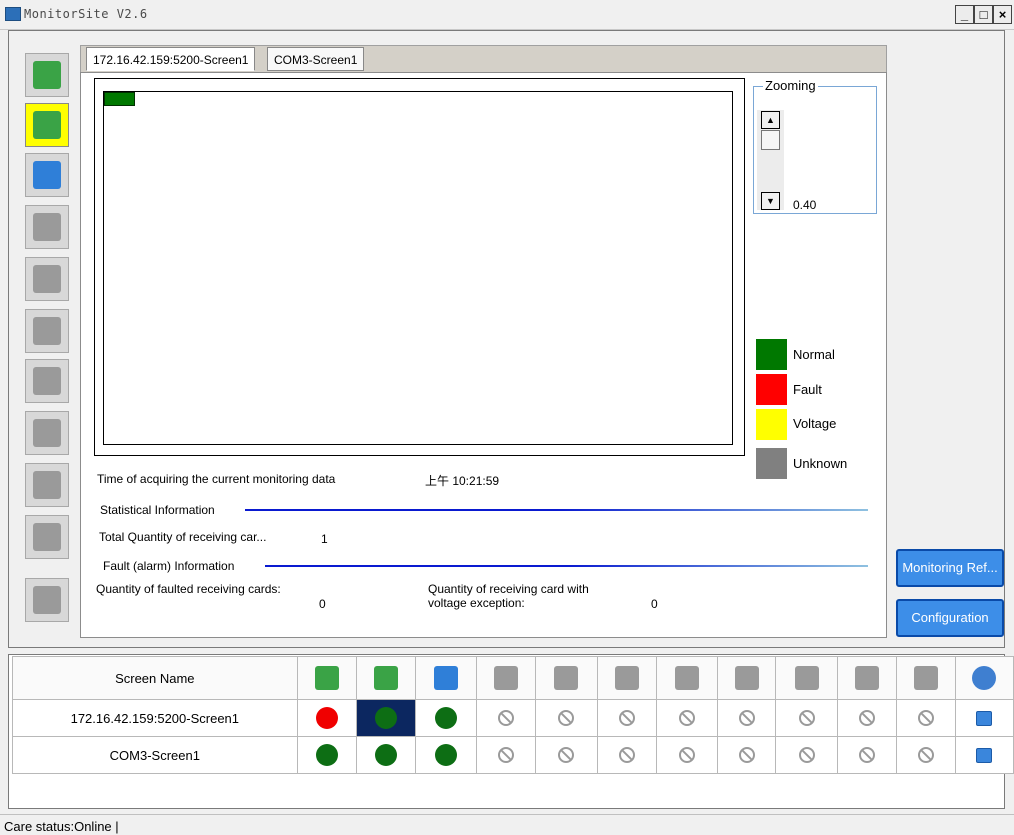  I want to click on column-header-fan-card, so click(506, 678).